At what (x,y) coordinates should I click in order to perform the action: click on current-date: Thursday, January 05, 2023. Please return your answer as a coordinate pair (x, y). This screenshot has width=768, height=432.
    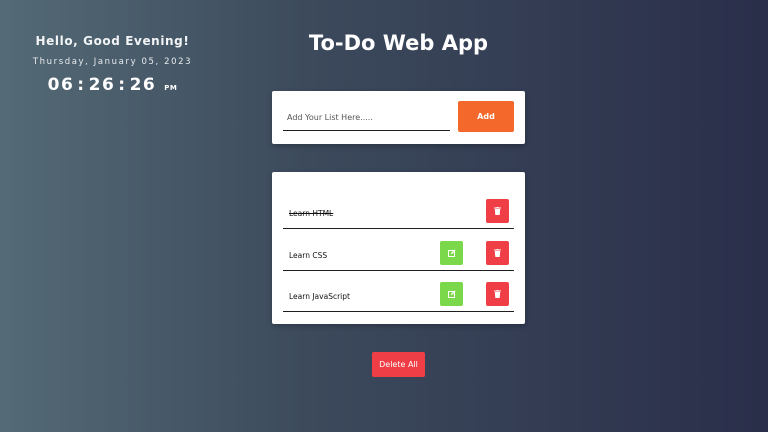
    Looking at the image, I should click on (112, 62).